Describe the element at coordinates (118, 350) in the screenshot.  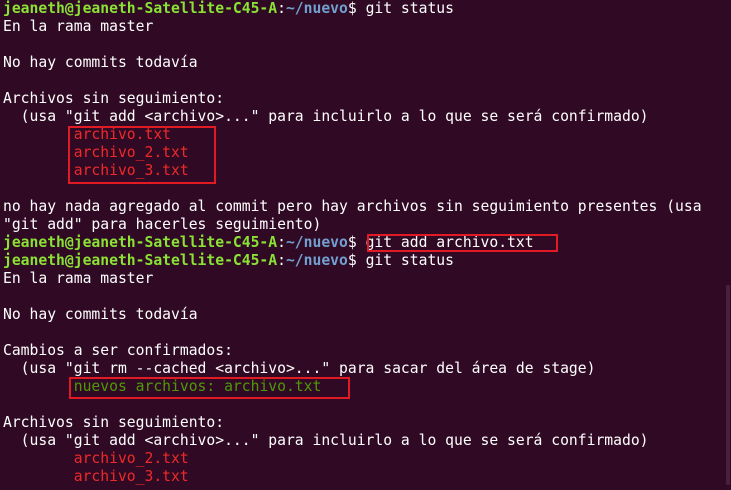
I see `output-staged-header: Cambios a ser confirmados:` at that location.